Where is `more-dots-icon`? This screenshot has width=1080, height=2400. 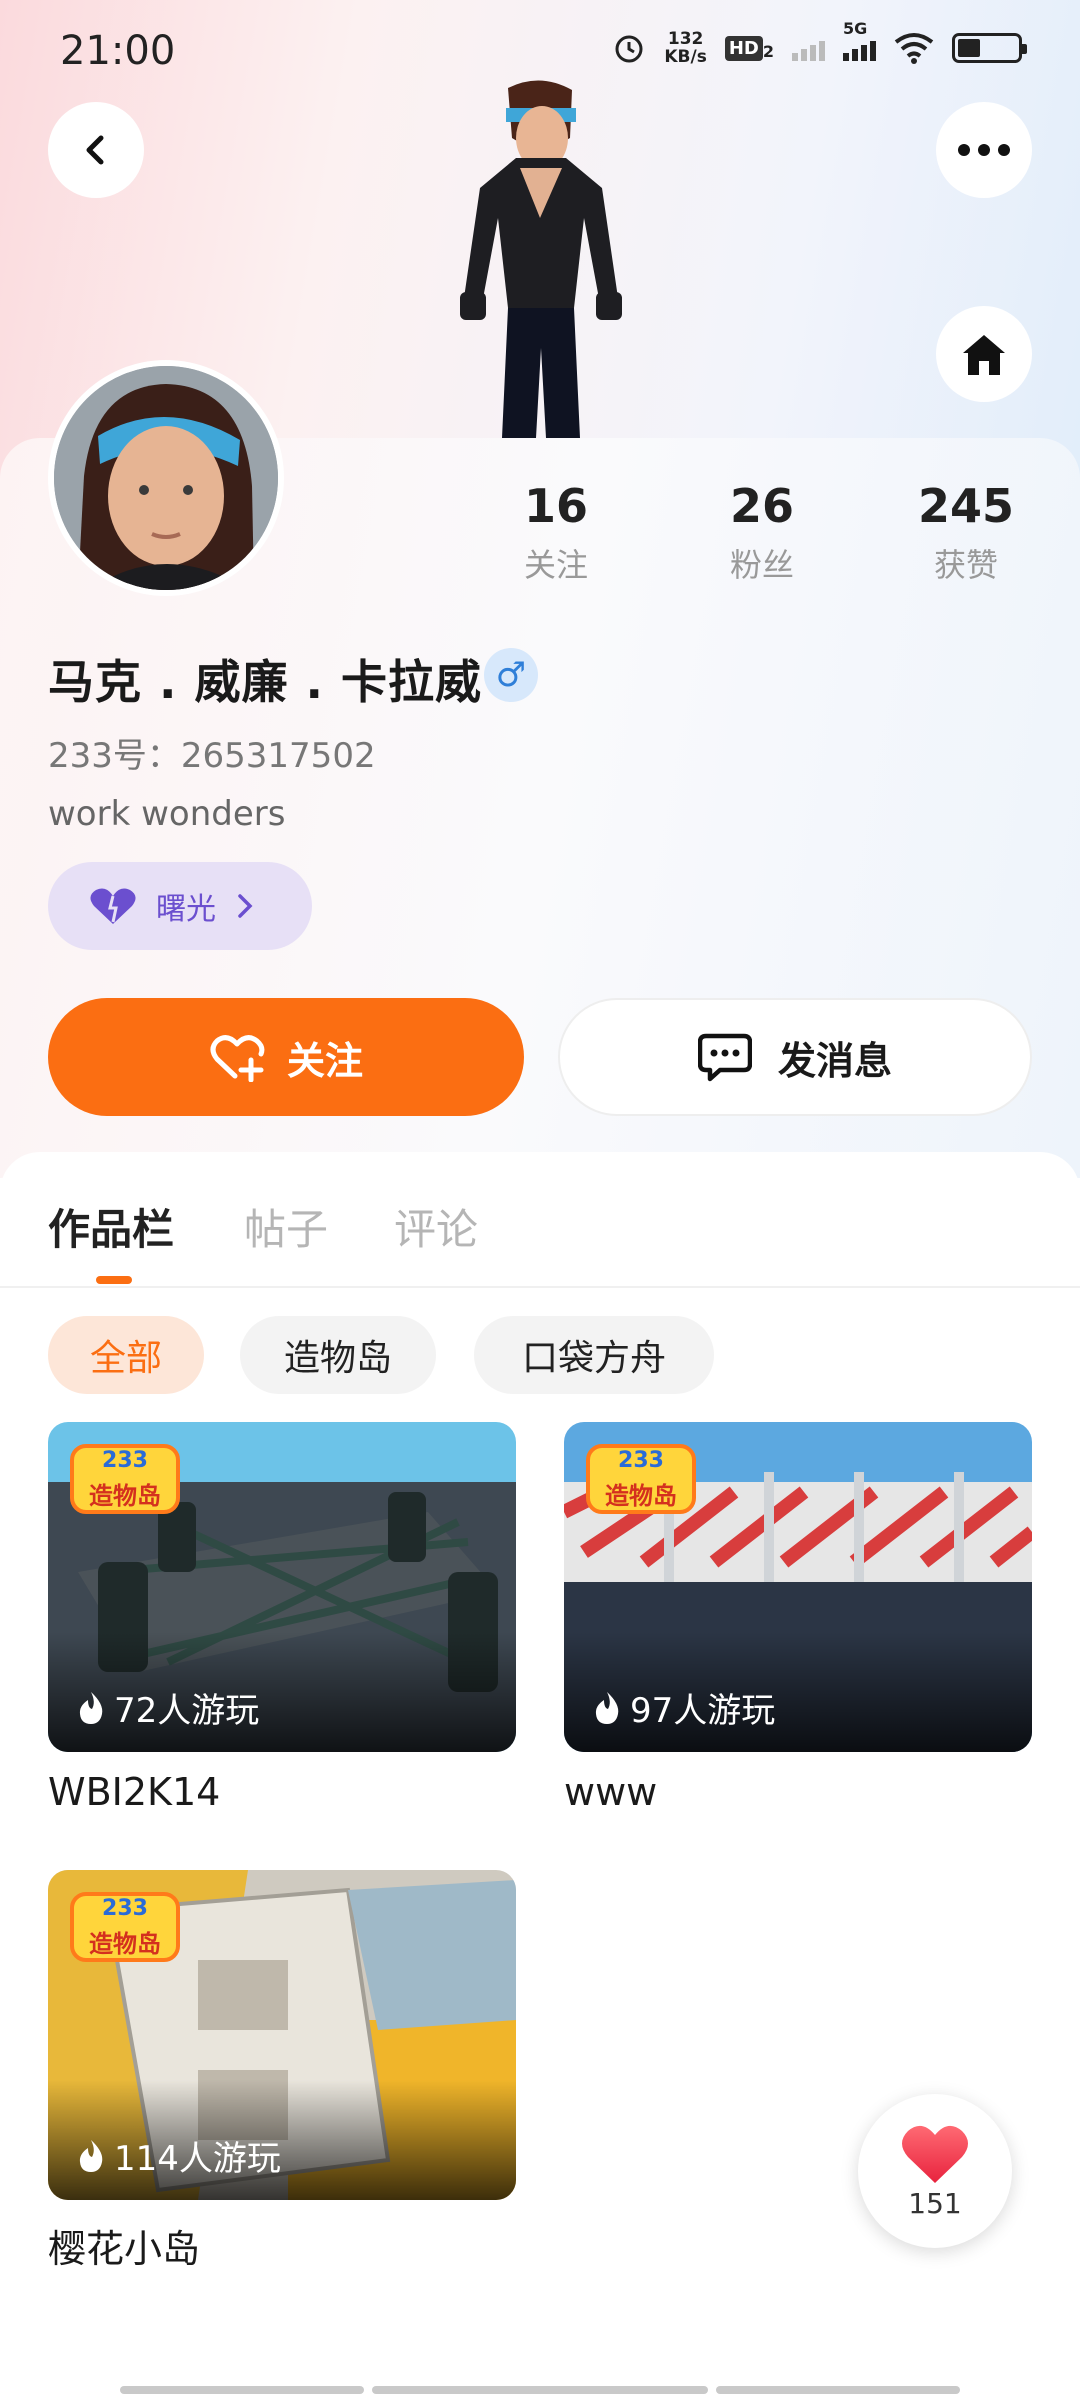
more-dots-icon is located at coordinates (984, 150).